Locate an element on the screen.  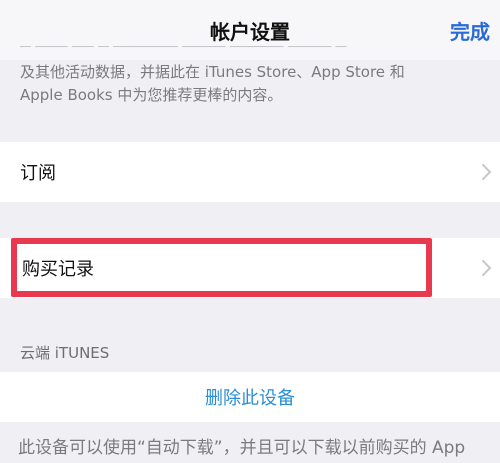
section-header-cloud-itunes: 云端 iTUNES is located at coordinates (65, 353).